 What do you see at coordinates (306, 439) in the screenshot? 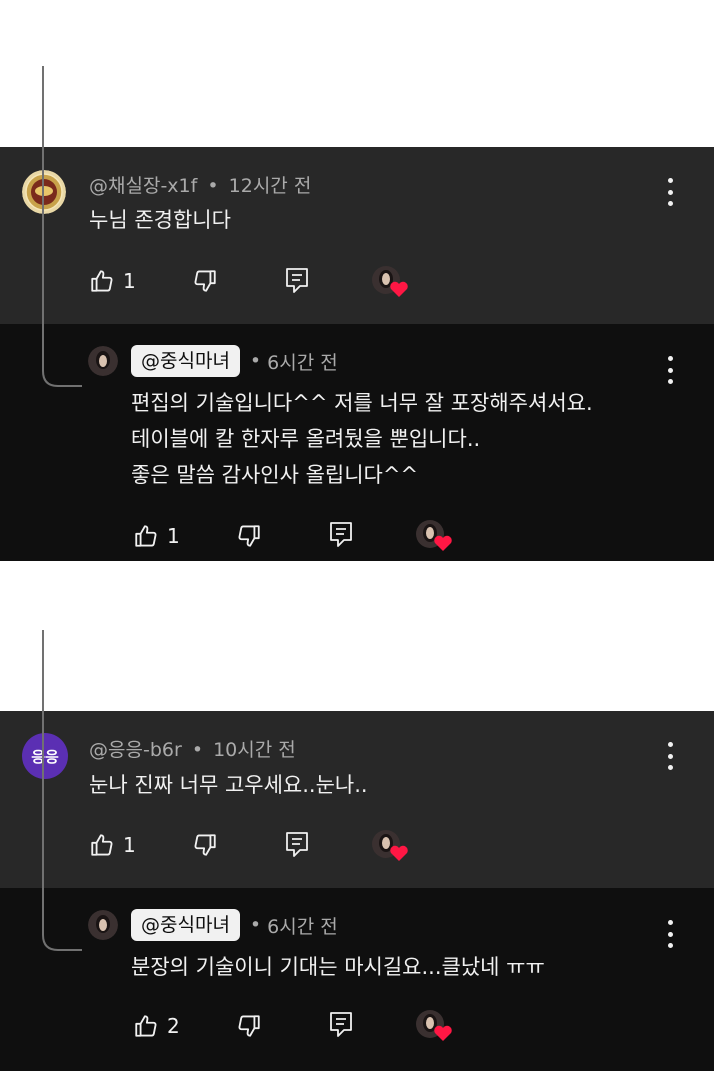
I see `reply-text-line: 테이블에 칼 한자루 올려뒀을 뿐입니다..` at bounding box center [306, 439].